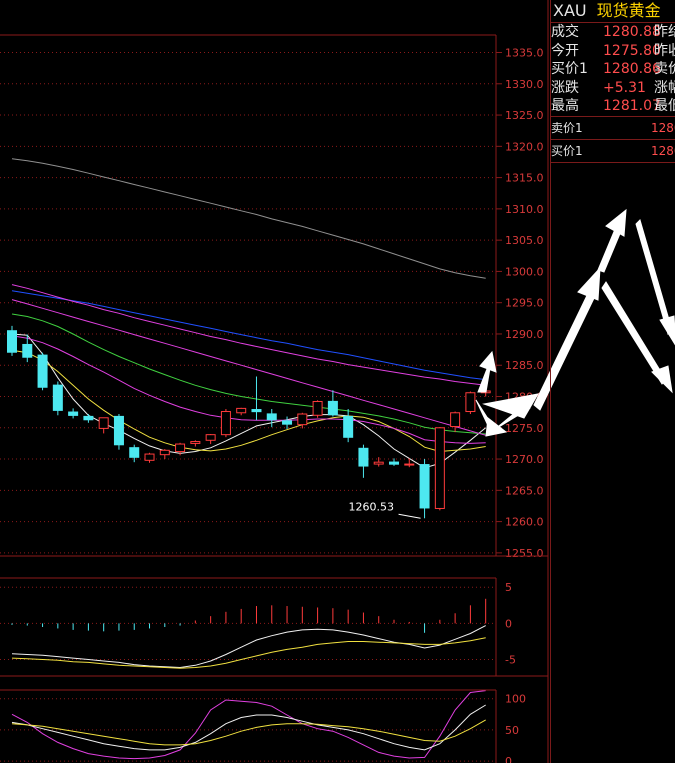 This screenshot has height=763, width=675. Describe the element at coordinates (664, 87) in the screenshot. I see `quote-label-secondary: 涨幅` at that location.